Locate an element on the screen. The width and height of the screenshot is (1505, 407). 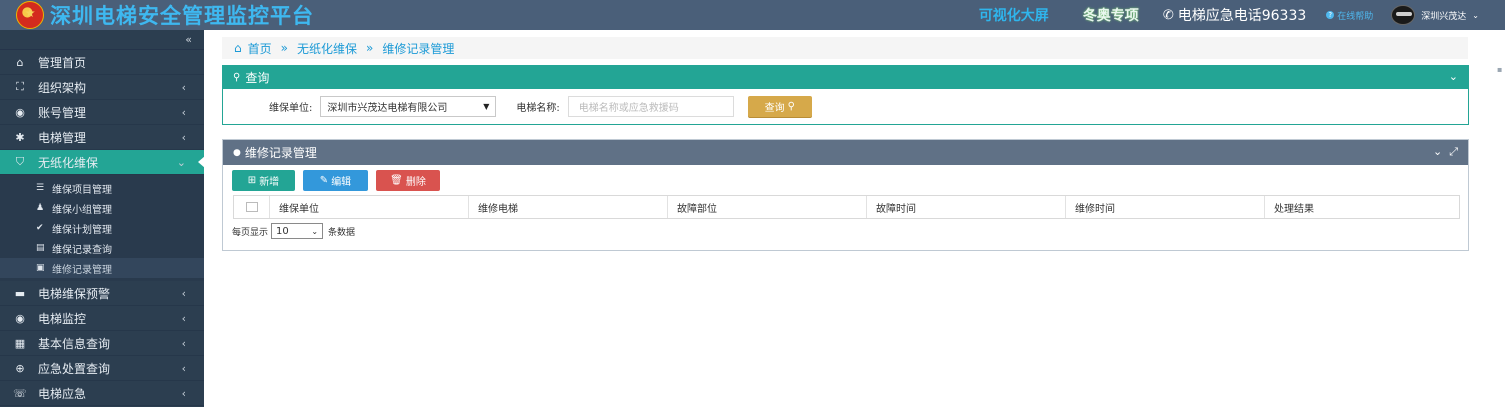
search-panel-header: ⚲ 查询 ⌄ is located at coordinates (845, 77).